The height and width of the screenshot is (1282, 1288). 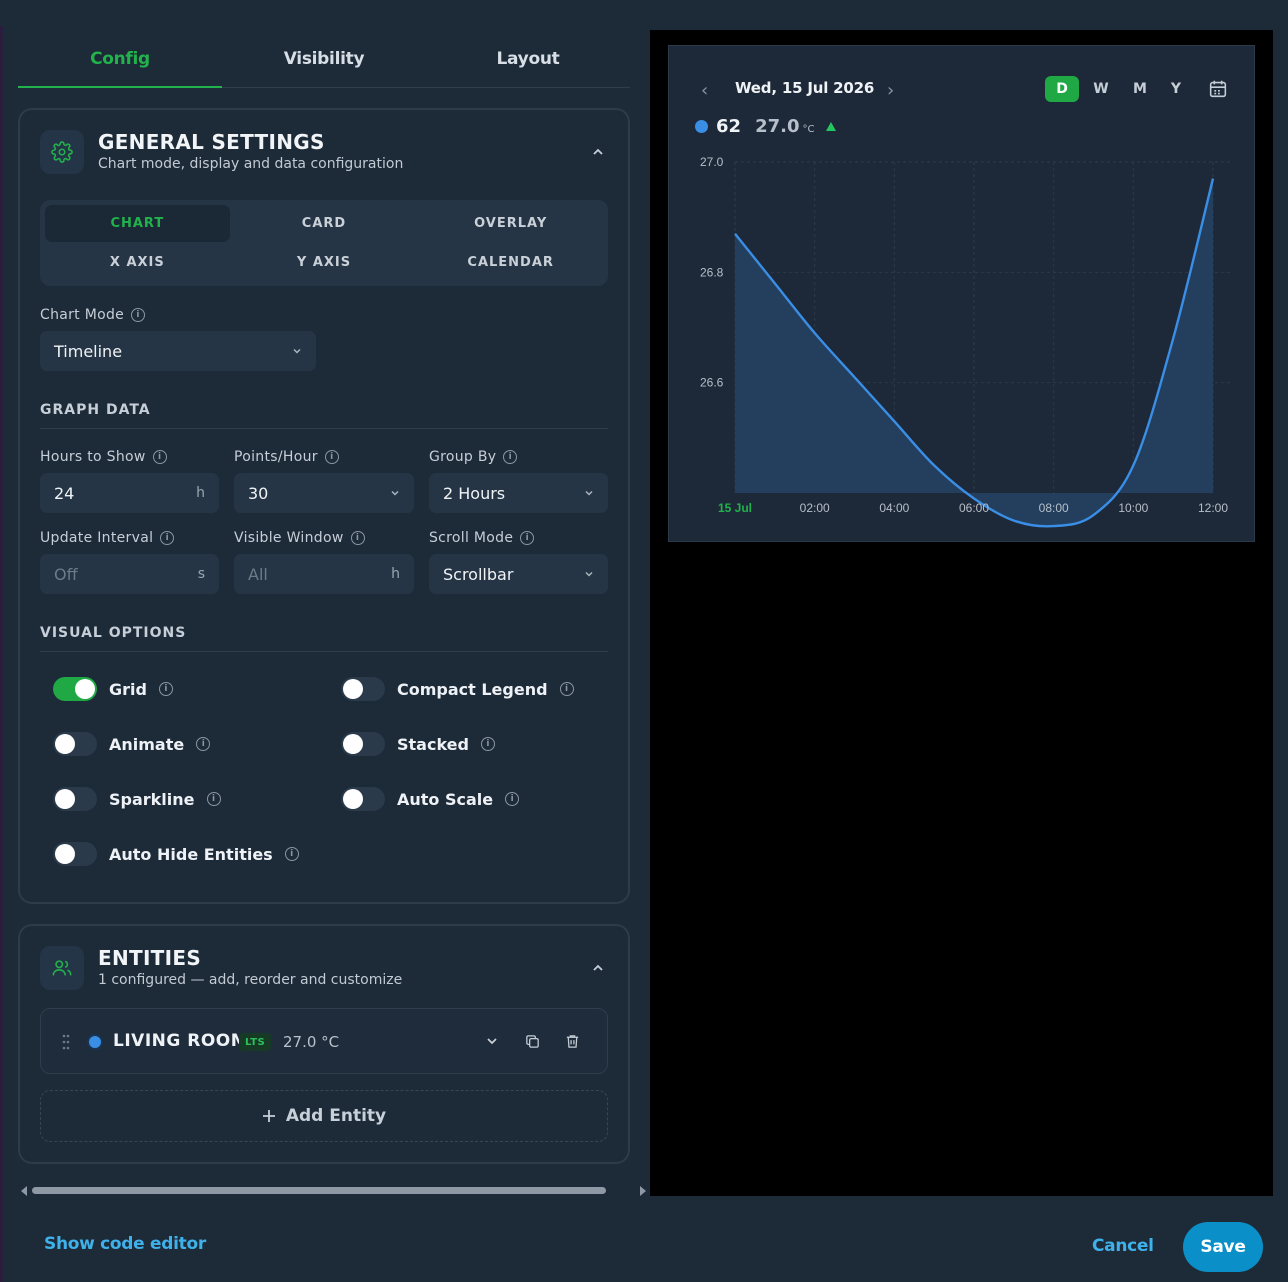 What do you see at coordinates (150, 958) in the screenshot?
I see `entities-title: ENTITIES` at bounding box center [150, 958].